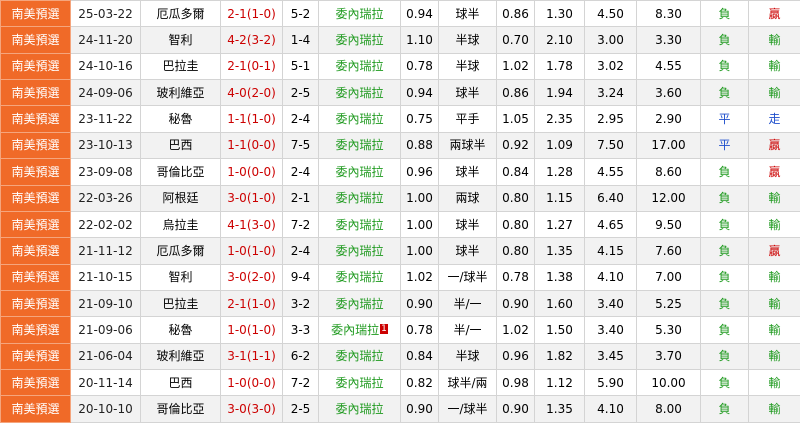  I want to click on date-cell: 23-11-22, so click(106, 119).